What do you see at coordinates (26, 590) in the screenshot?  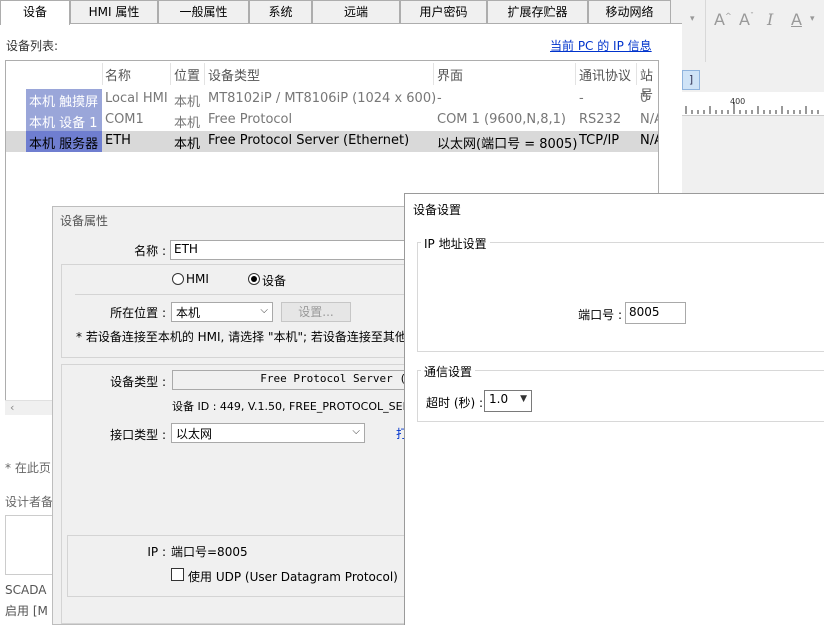 I see `scada-label: SCADA` at bounding box center [26, 590].